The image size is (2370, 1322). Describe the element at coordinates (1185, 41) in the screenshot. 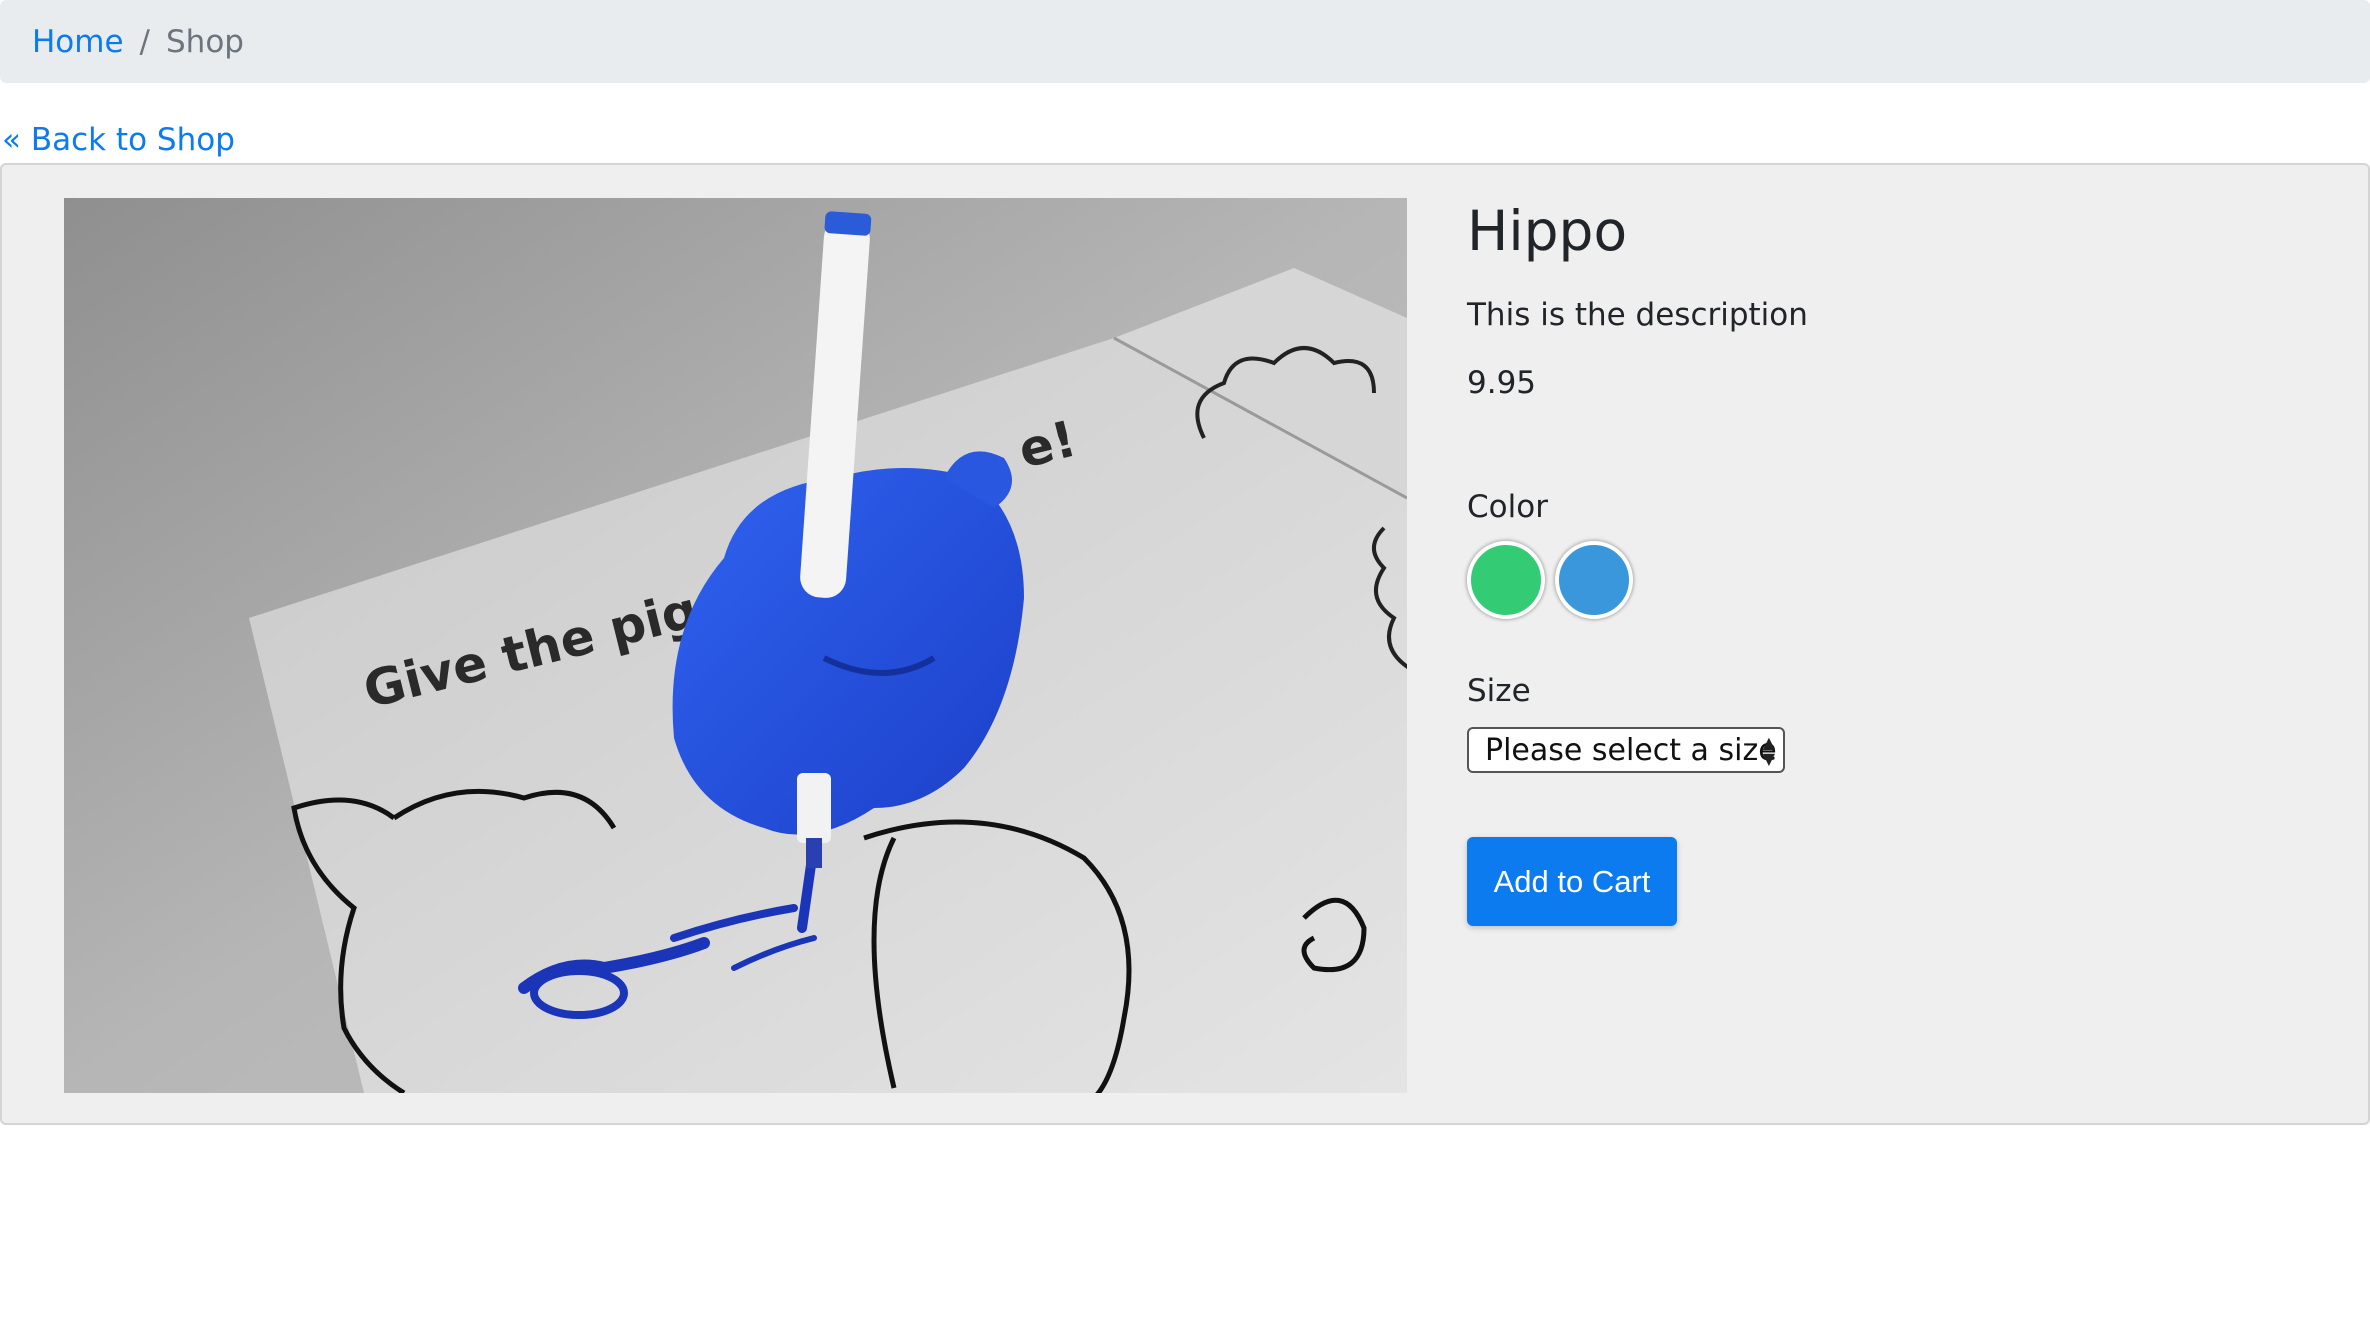

I see `breadcrumb: Home / Shop` at that location.